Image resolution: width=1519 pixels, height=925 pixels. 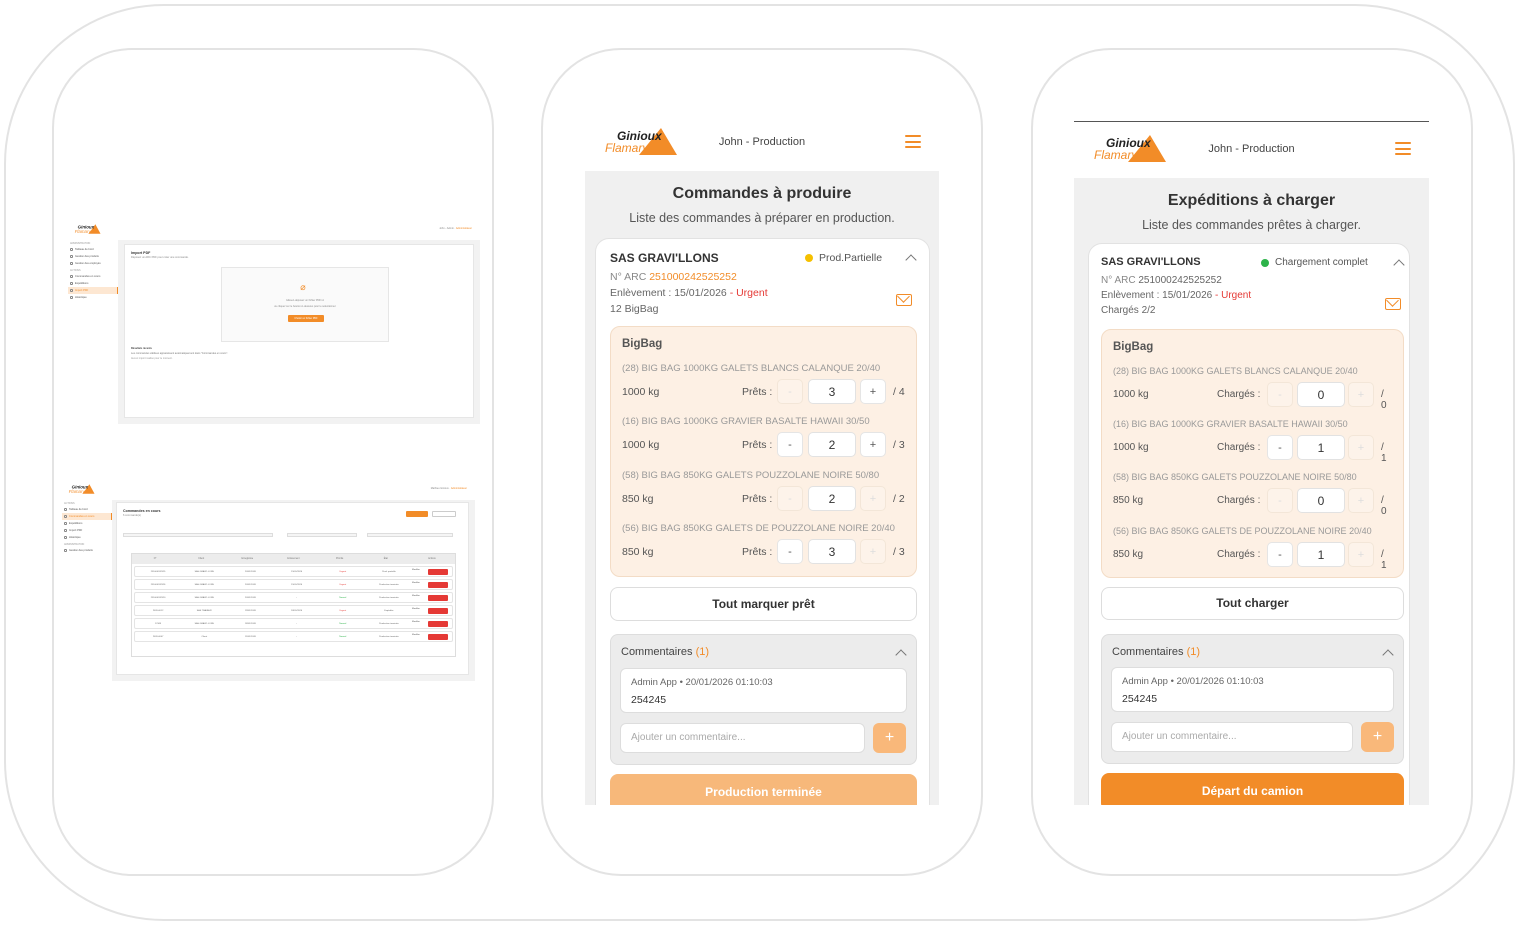 What do you see at coordinates (1384, 453) in the screenshot?
I see `item-total: / 1` at bounding box center [1384, 453].